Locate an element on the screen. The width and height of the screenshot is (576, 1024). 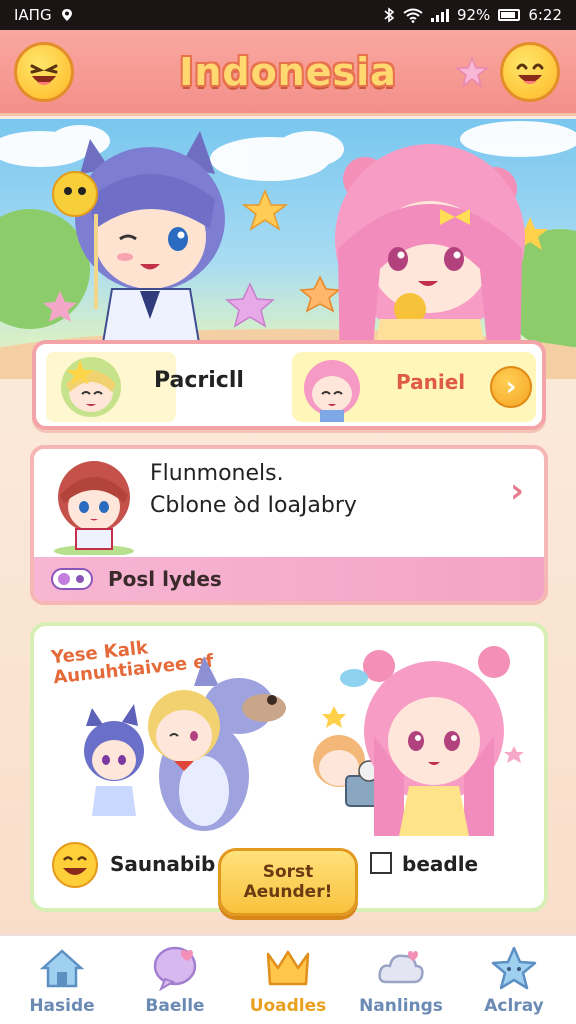
start-button: Sorst Aeunder! is located at coordinates (288, 882).